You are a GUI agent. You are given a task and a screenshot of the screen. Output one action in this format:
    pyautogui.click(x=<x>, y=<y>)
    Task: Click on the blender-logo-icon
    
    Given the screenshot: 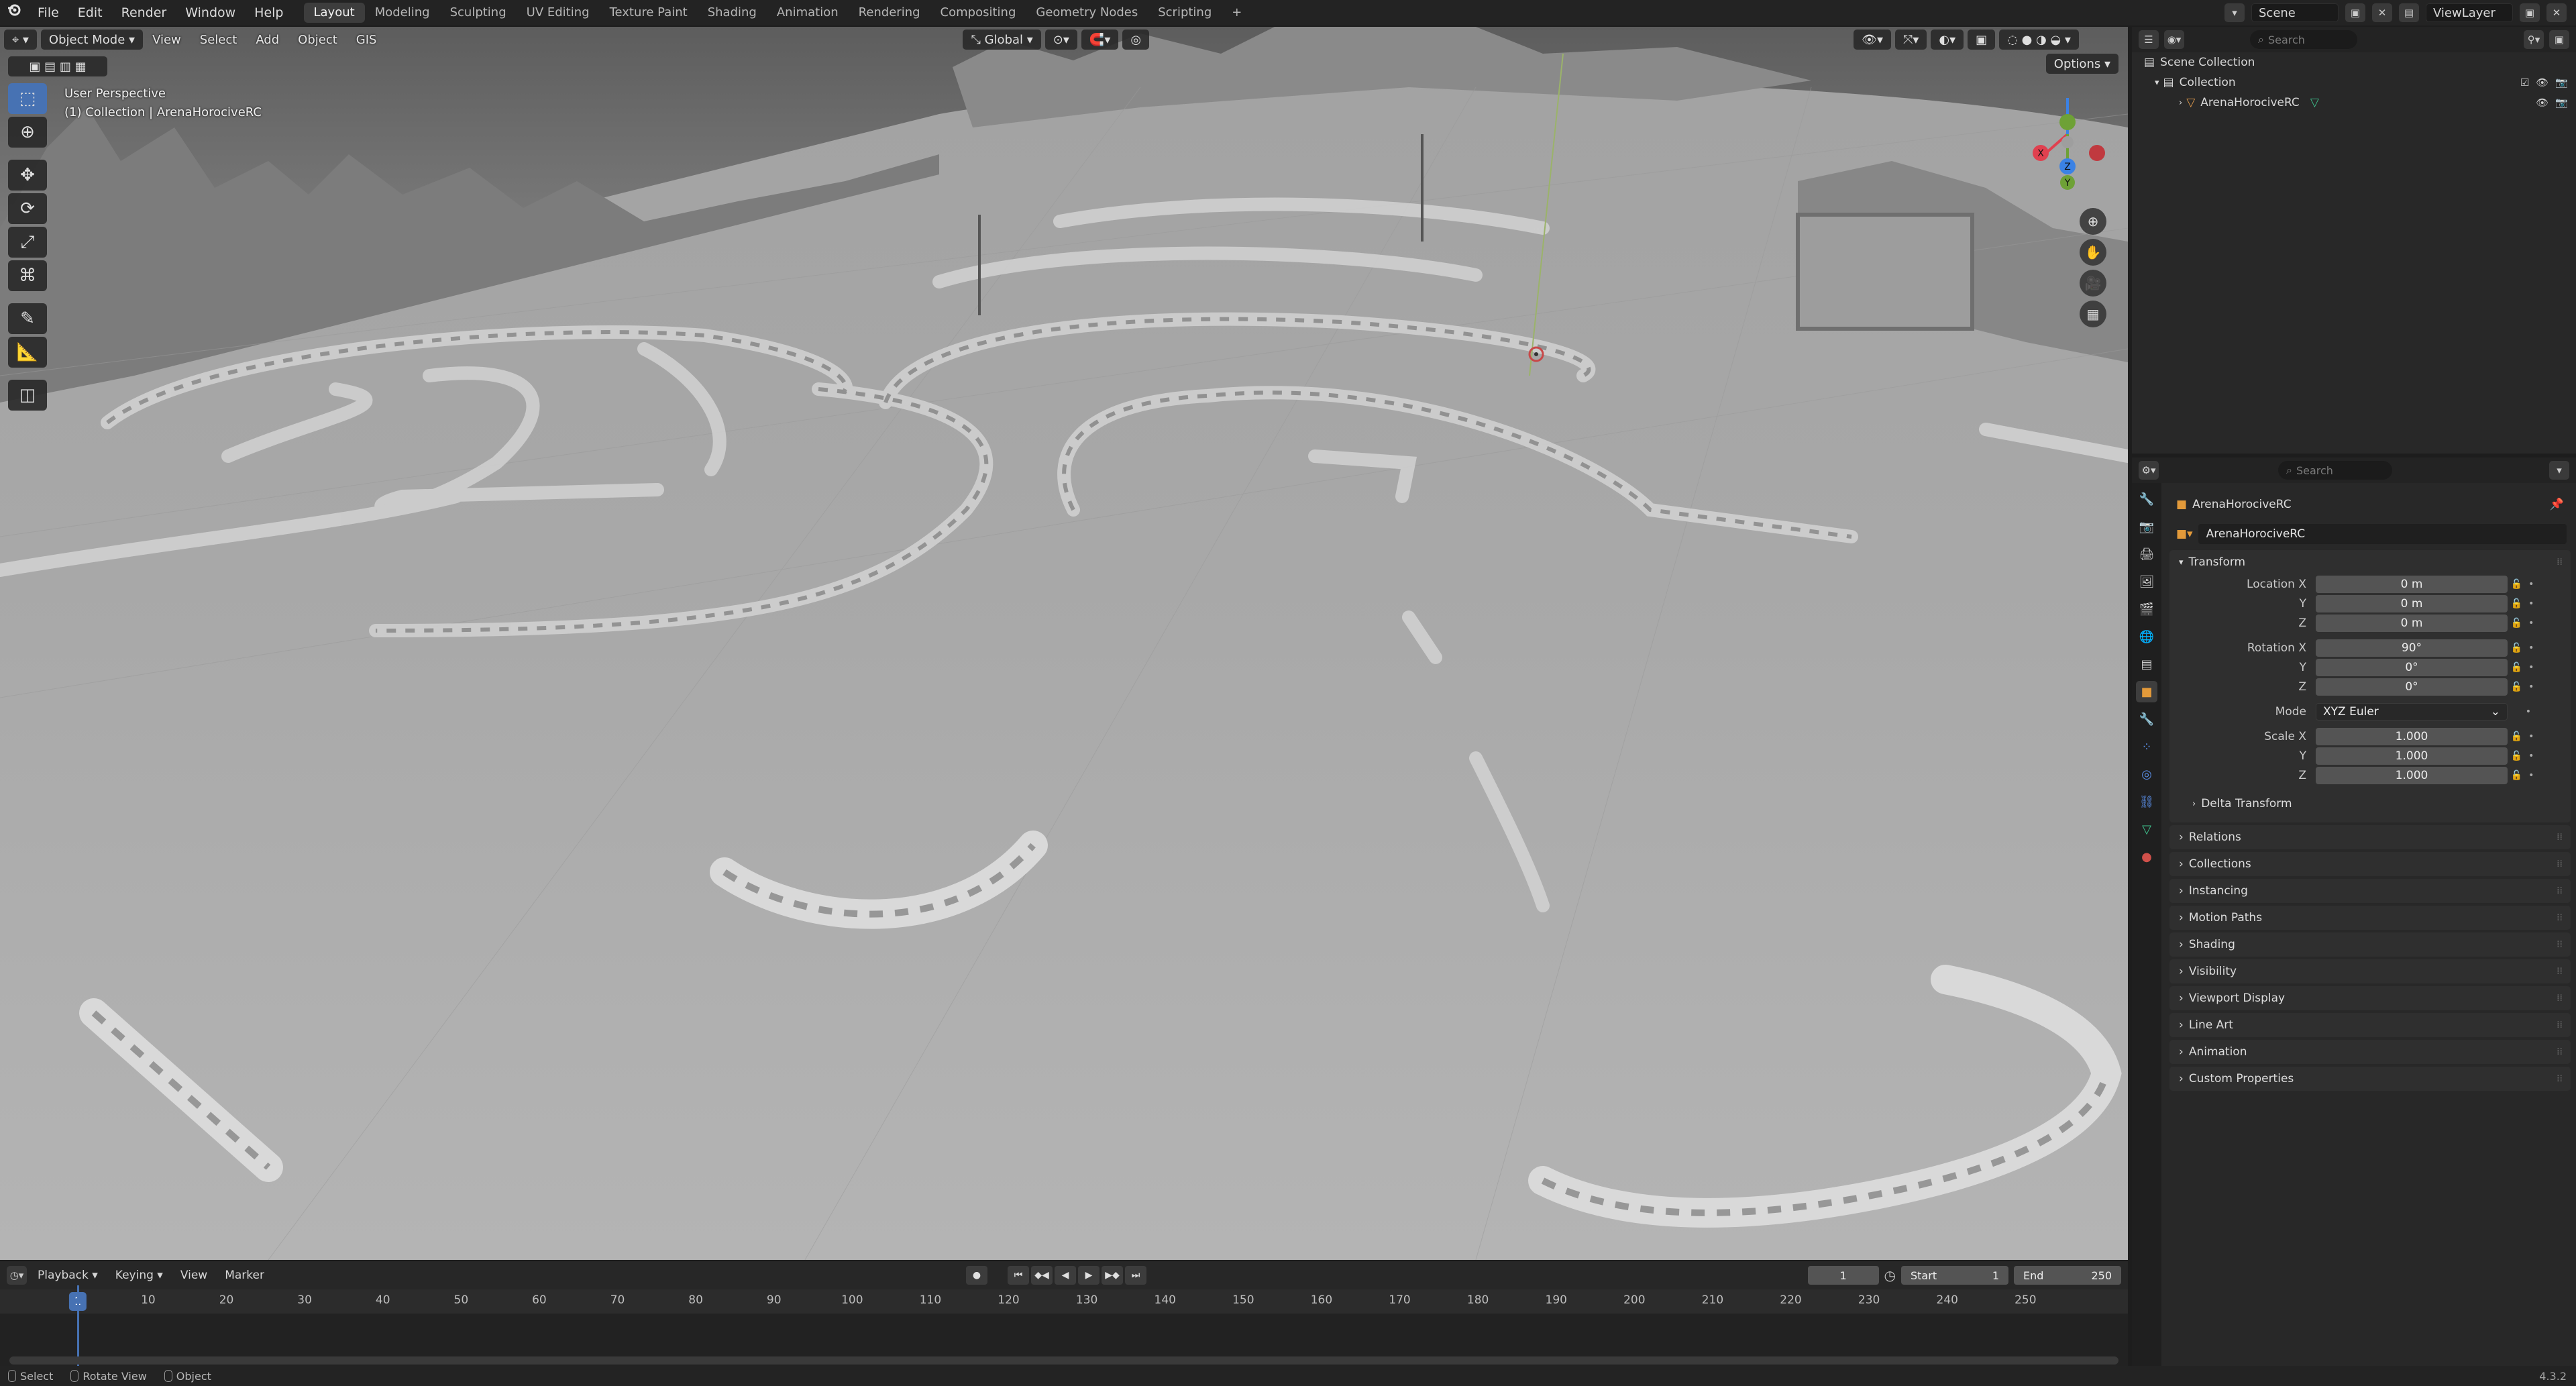 What is the action you would take?
    pyautogui.click(x=14, y=12)
    